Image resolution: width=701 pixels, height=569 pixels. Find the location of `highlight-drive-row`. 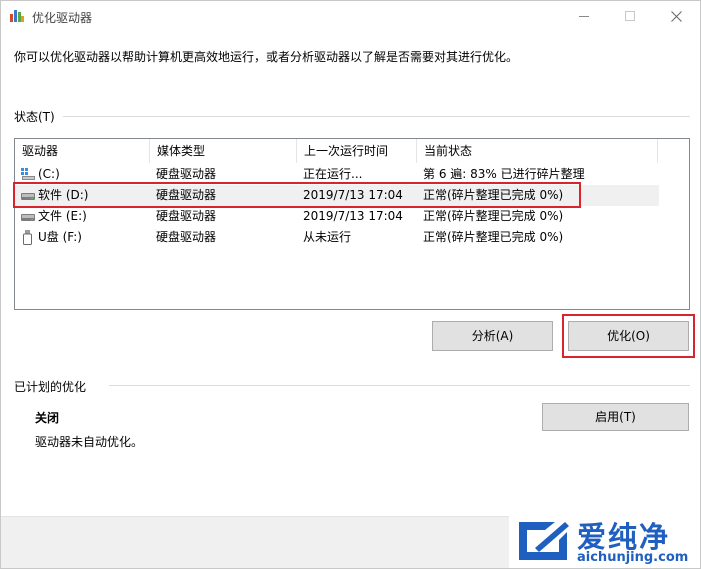

highlight-drive-row is located at coordinates (297, 195).